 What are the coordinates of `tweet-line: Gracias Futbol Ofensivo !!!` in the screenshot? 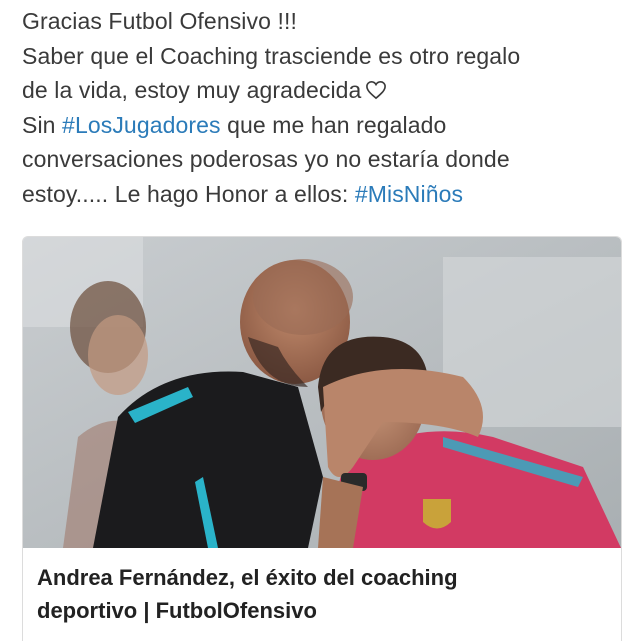 It's located at (159, 21).